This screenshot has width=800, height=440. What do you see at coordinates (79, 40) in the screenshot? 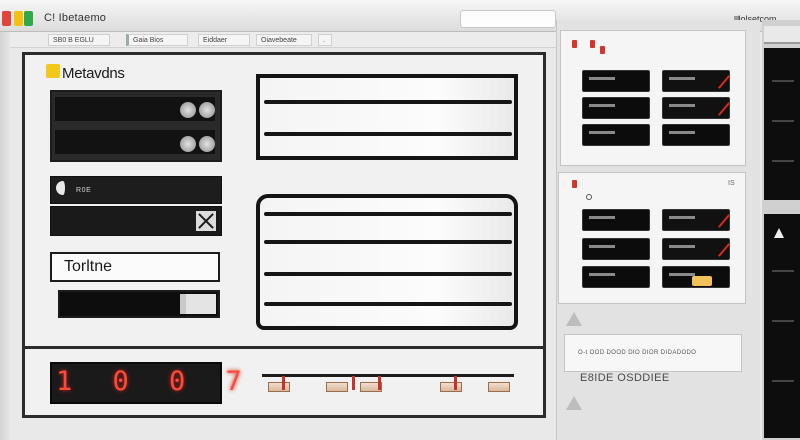
I see `toolbar-tab-1: SB0 B EGLU` at bounding box center [79, 40].